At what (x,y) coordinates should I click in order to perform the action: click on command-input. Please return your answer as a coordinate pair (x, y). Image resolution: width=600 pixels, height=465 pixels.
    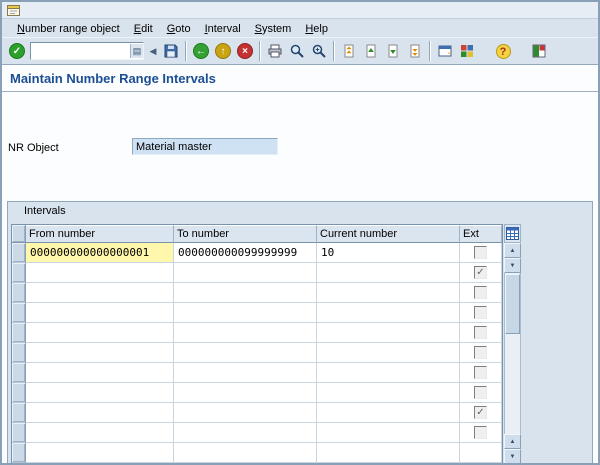
    Looking at the image, I should click on (80, 51).